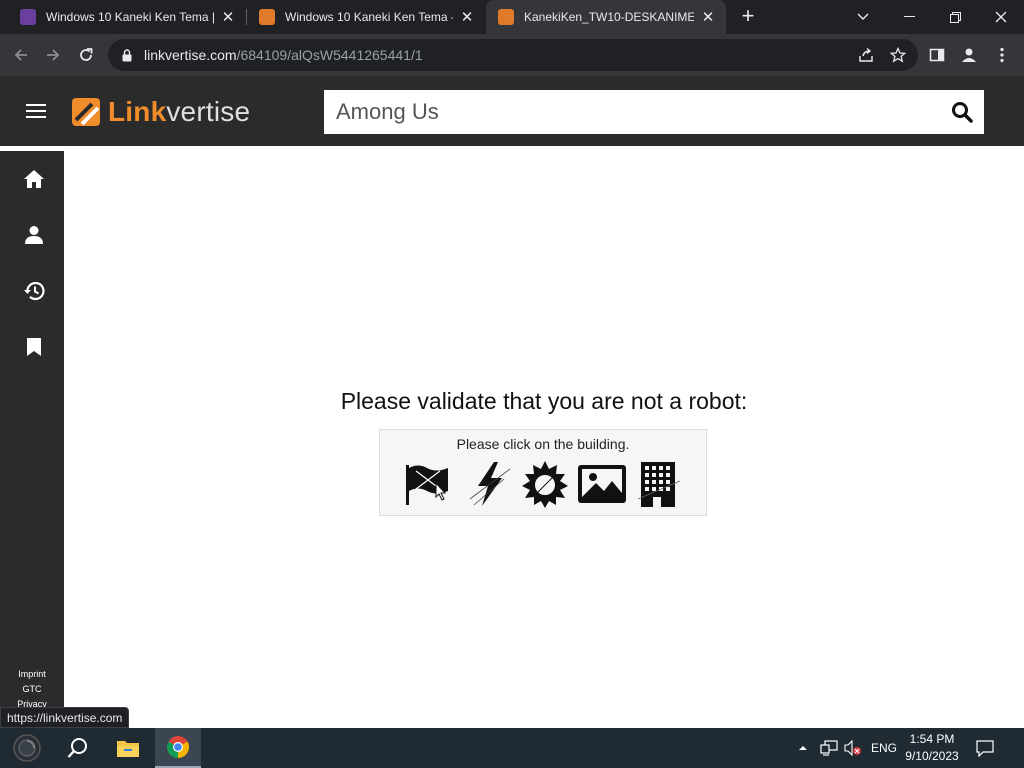  I want to click on close-icon, so click(1001, 17).